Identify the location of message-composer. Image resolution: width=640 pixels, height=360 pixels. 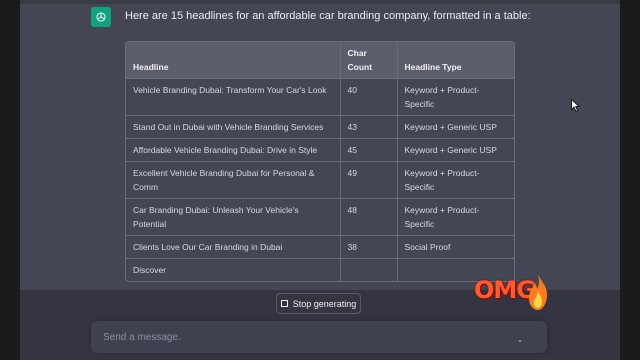
(319, 337).